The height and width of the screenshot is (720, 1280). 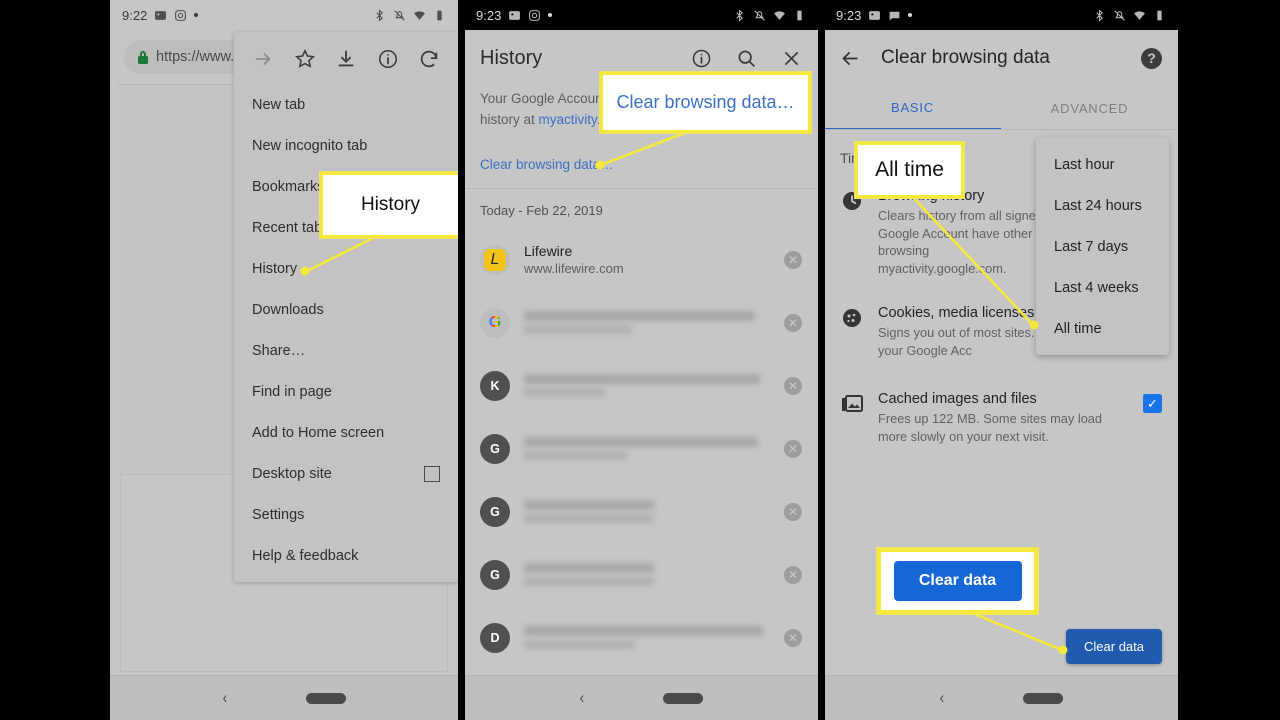 What do you see at coordinates (346, 145) in the screenshot?
I see `menu-item-new-incognito-tab: New incognito tab` at bounding box center [346, 145].